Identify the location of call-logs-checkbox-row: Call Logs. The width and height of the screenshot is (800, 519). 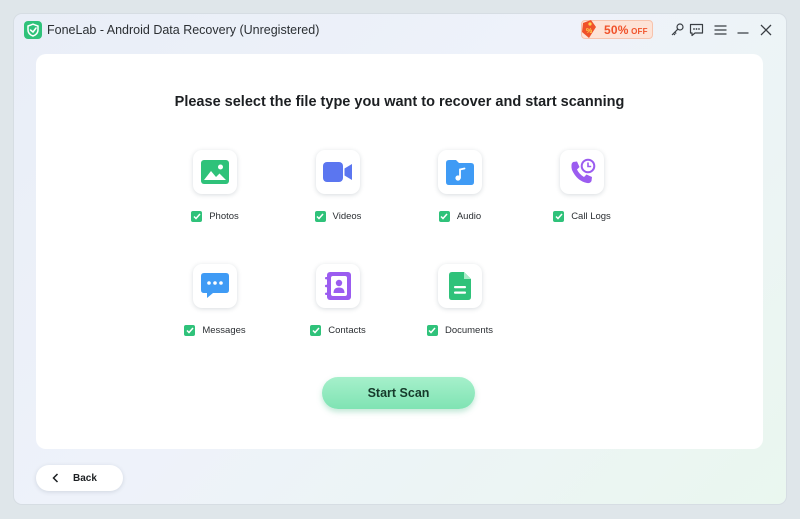
(582, 216).